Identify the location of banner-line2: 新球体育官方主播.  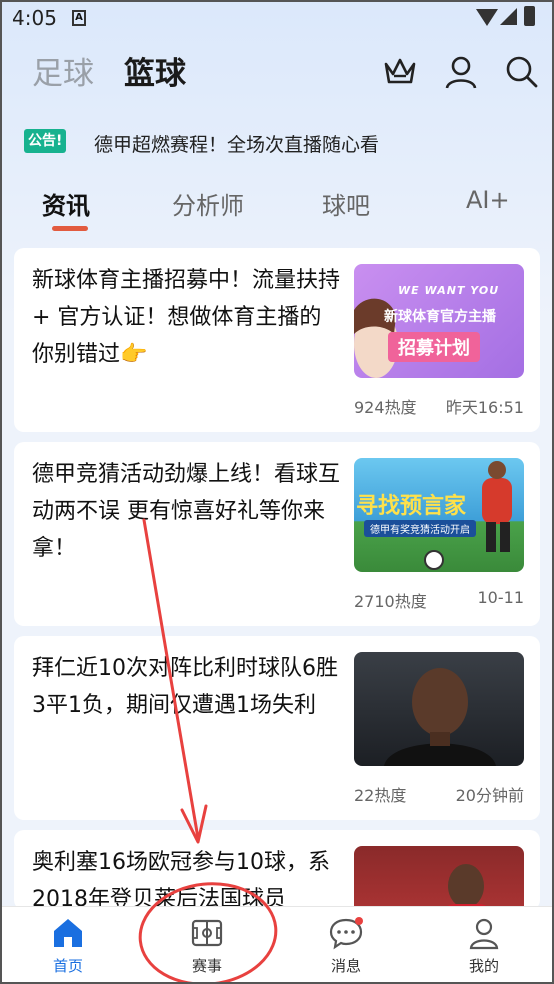
(440, 317).